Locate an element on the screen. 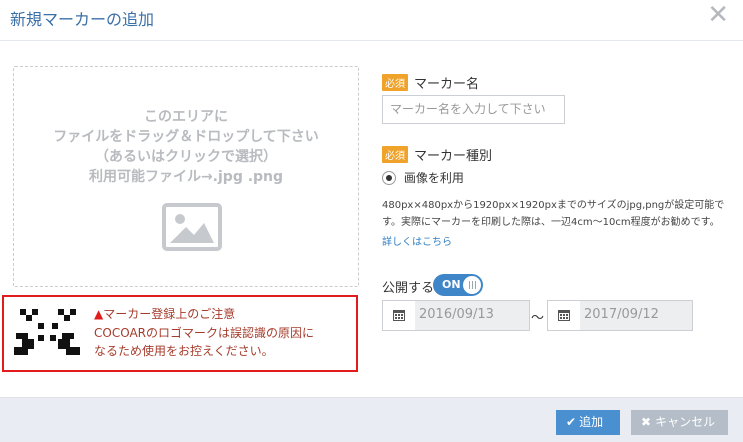 Image resolution: width=743 pixels, height=442 pixels. warning-line: なるため使用をお控えください。 is located at coordinates (184, 351).